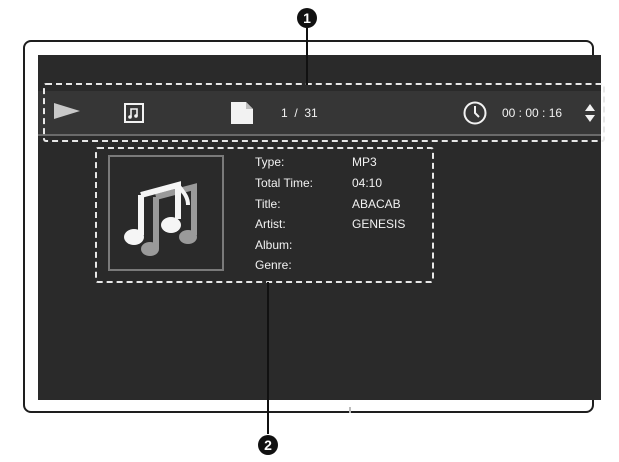 The image size is (619, 462). What do you see at coordinates (307, 18) in the screenshot?
I see `callout-number-1: 1` at bounding box center [307, 18].